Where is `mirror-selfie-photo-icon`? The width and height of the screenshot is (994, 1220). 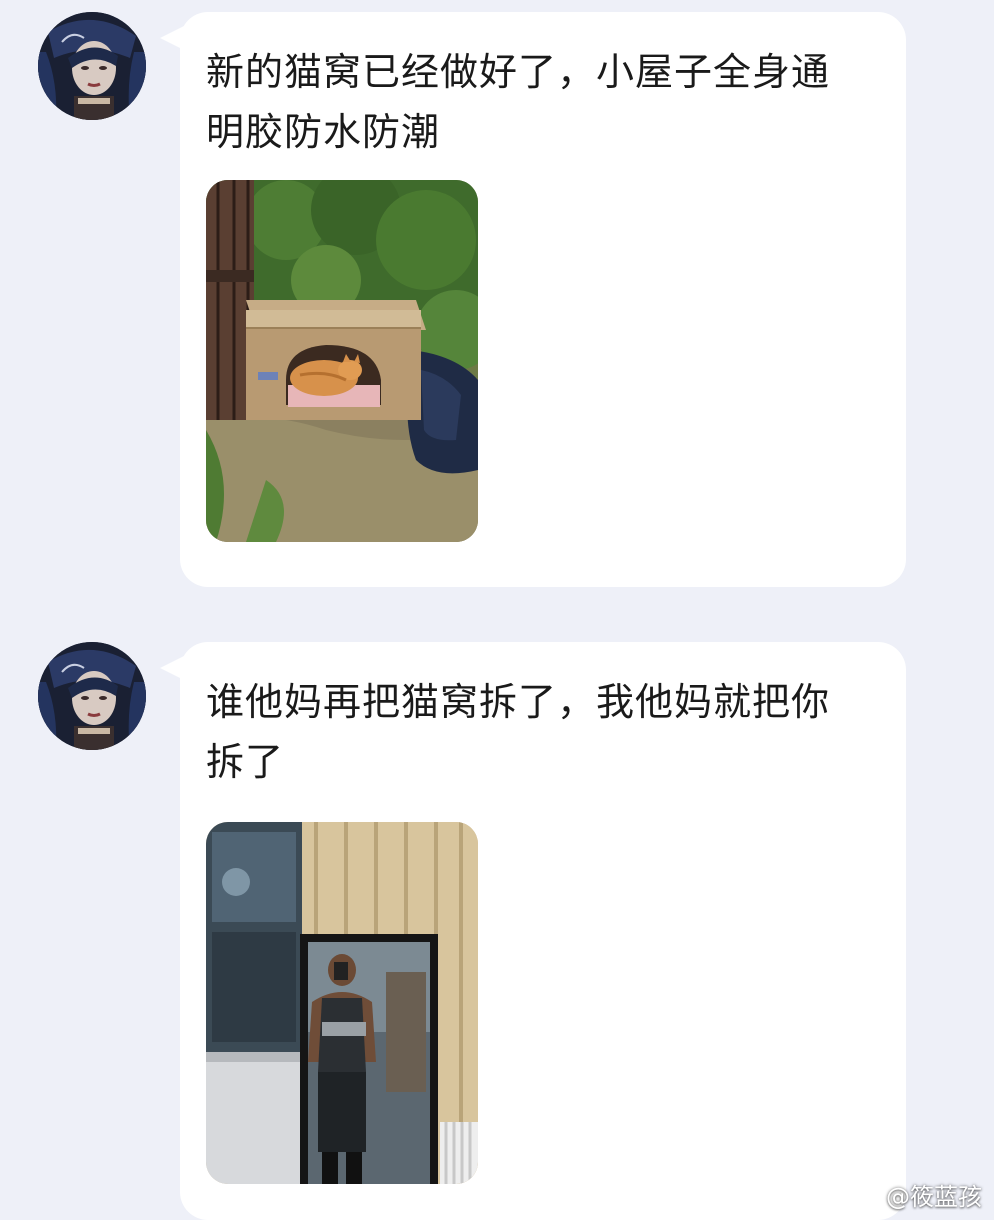
mirror-selfie-photo-icon is located at coordinates (342, 1003).